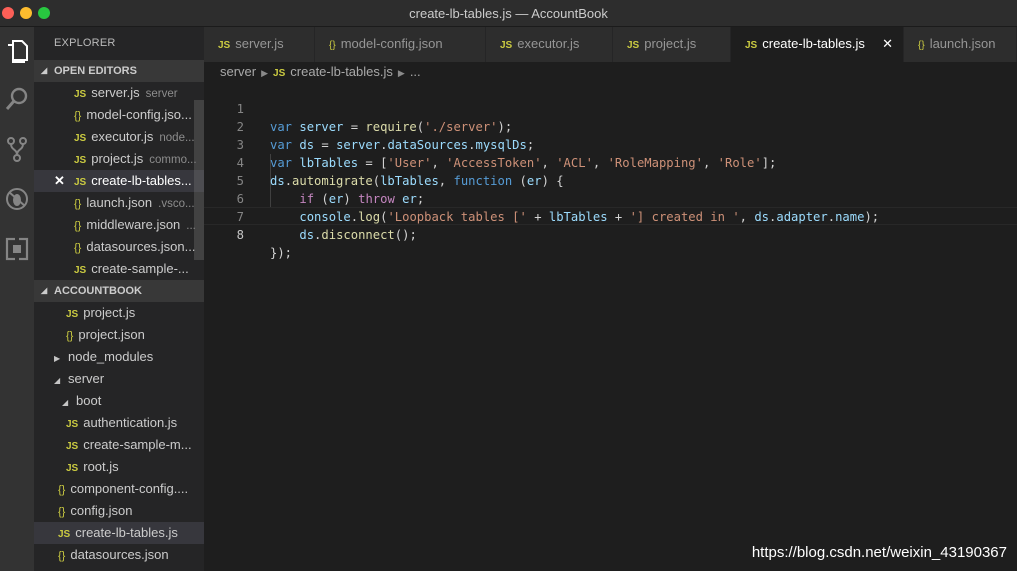 This screenshot has width=1017, height=571. Describe the element at coordinates (549, 44) in the screenshot. I see `tab-executor-js: JS executor.js` at that location.